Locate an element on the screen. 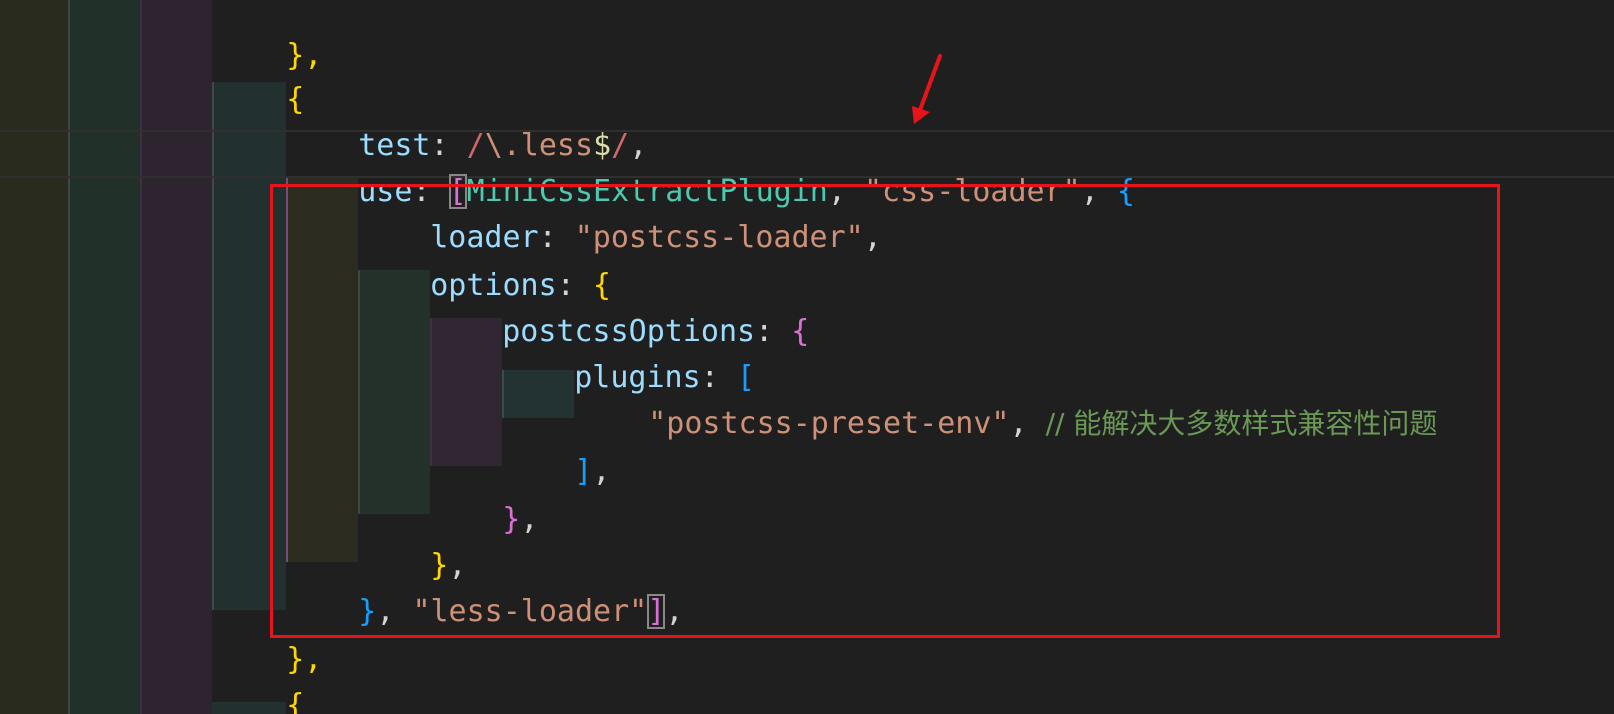  code-line-test: test: /\.less$/, is located at coordinates (466, 124).